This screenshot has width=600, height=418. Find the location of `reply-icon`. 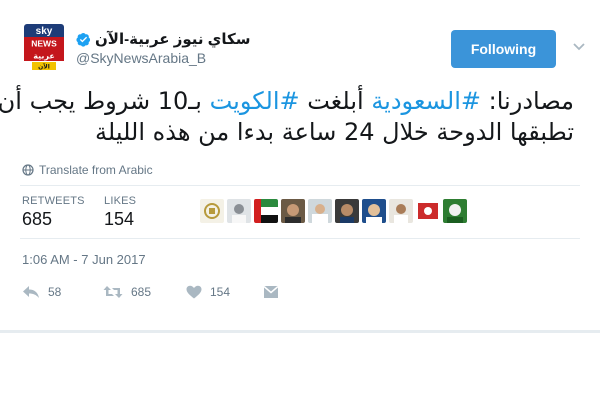

reply-icon is located at coordinates (31, 292).